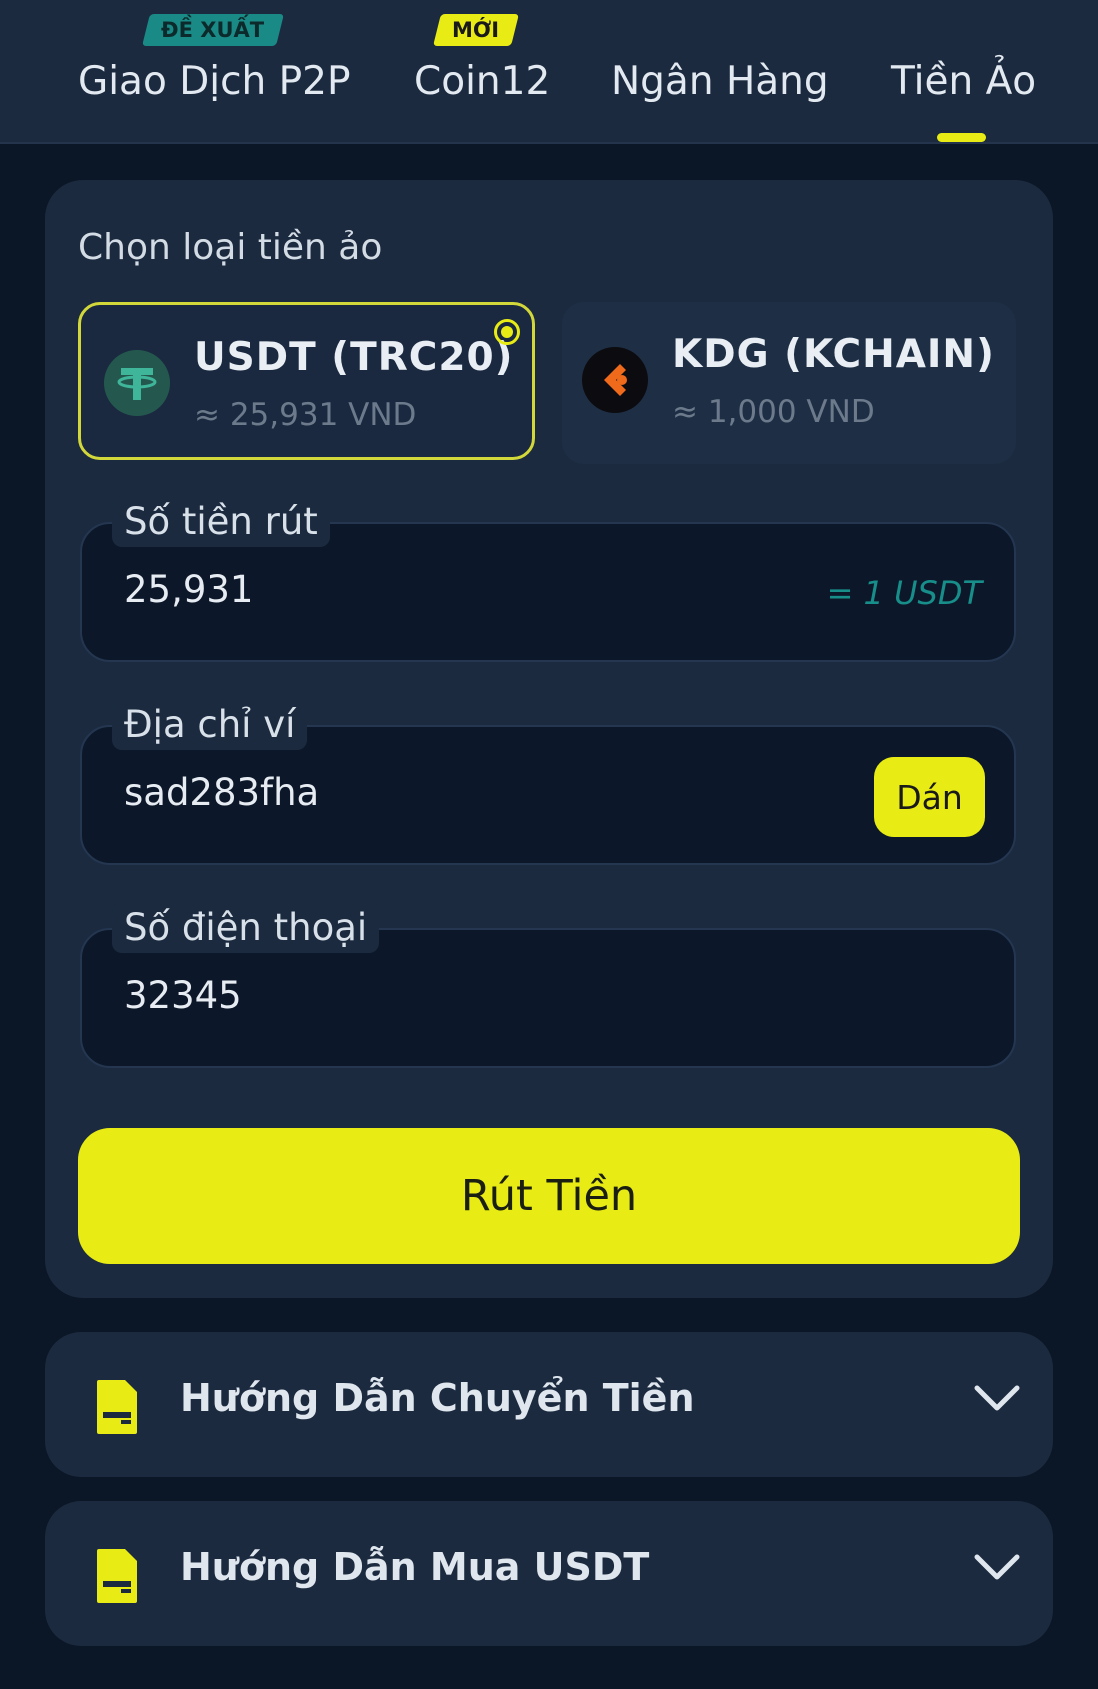 Image resolution: width=1098 pixels, height=1689 pixels. What do you see at coordinates (214, 82) in the screenshot?
I see `tab-p2p: Giao Dịch P2P` at bounding box center [214, 82].